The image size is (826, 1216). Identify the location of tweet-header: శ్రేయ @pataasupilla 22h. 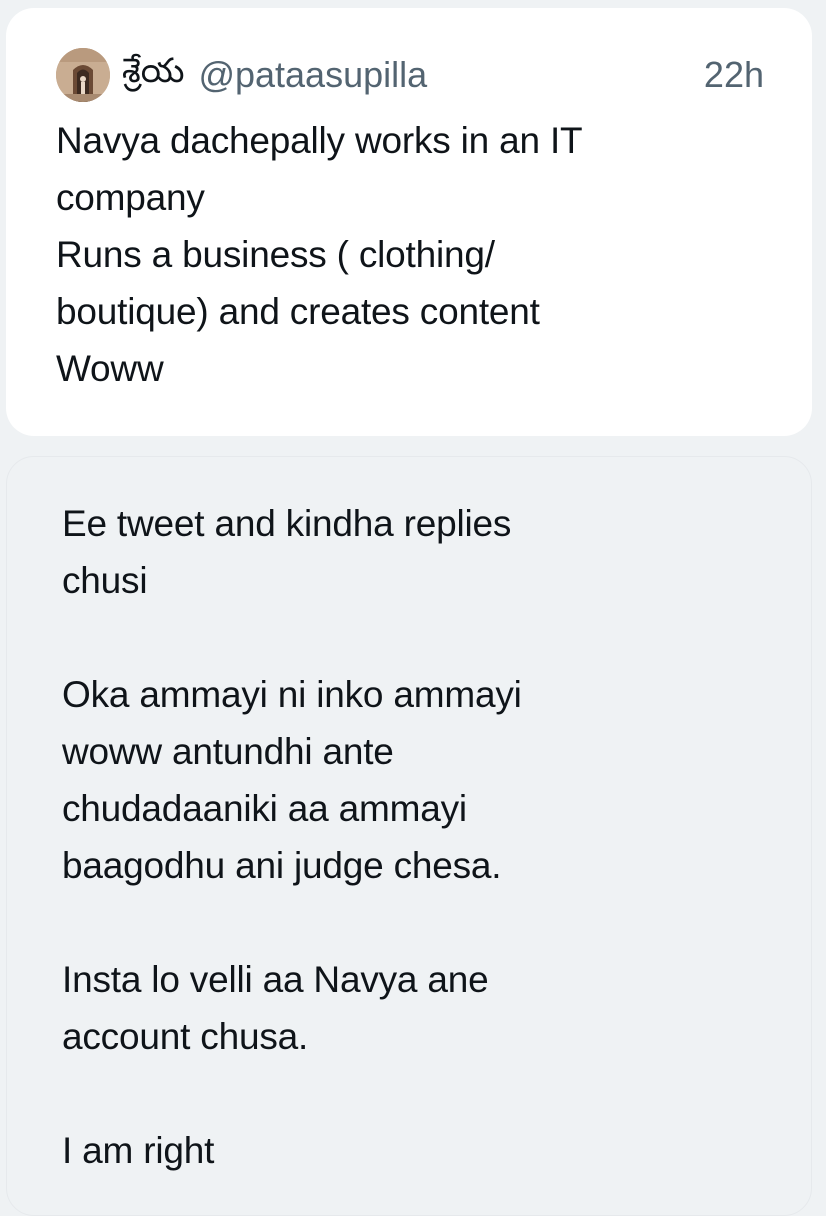
(410, 75).